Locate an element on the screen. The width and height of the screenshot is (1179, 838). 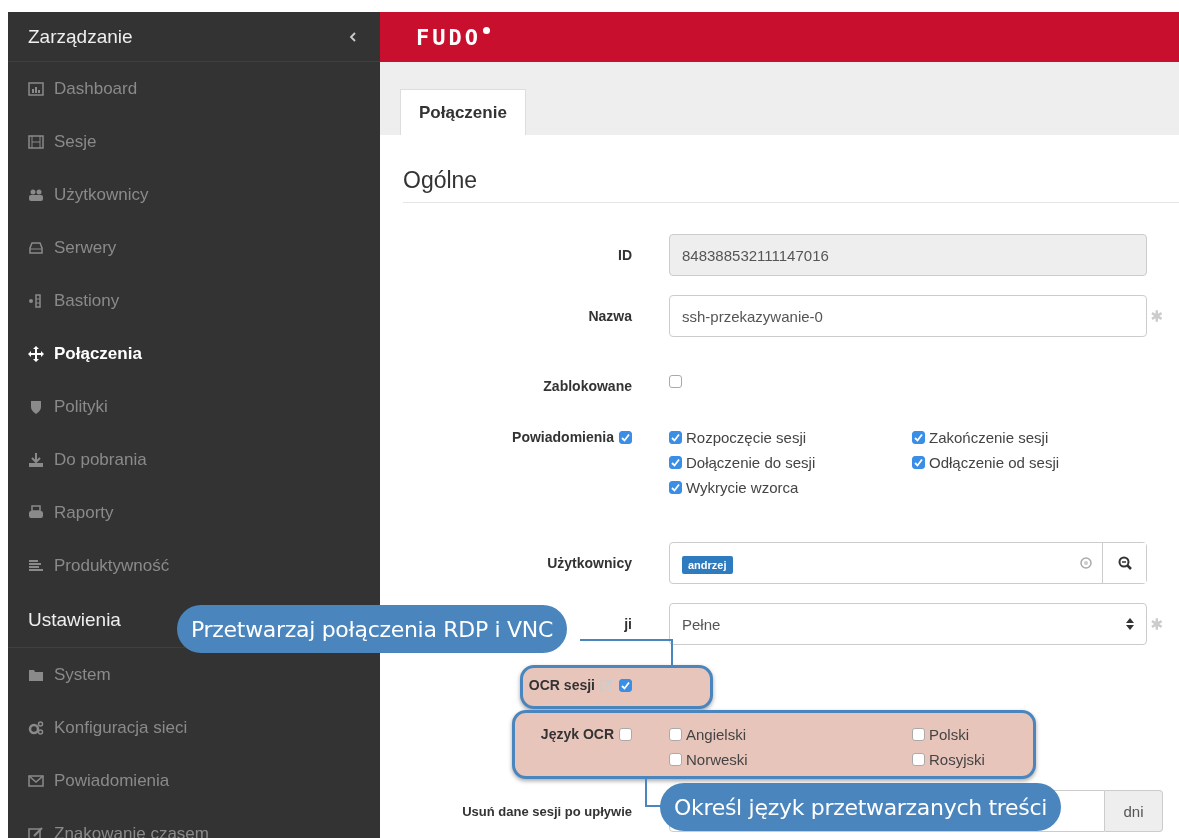
field-label: Usuń dane sesji po upływie is located at coordinates (547, 811).